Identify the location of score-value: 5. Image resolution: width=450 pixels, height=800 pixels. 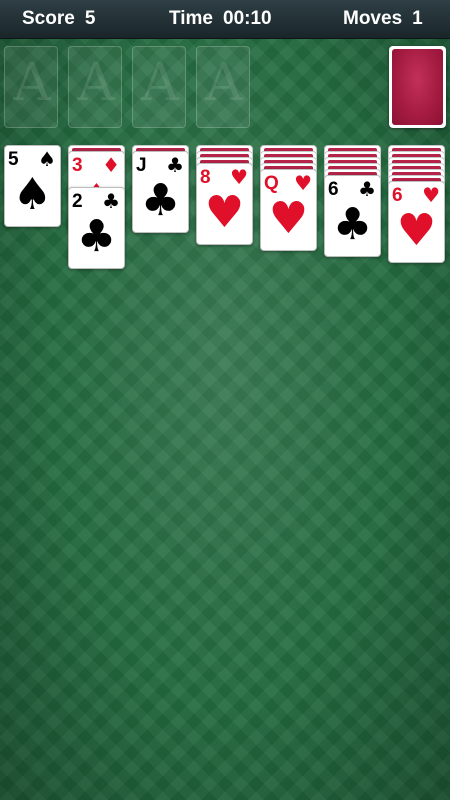
(90, 18).